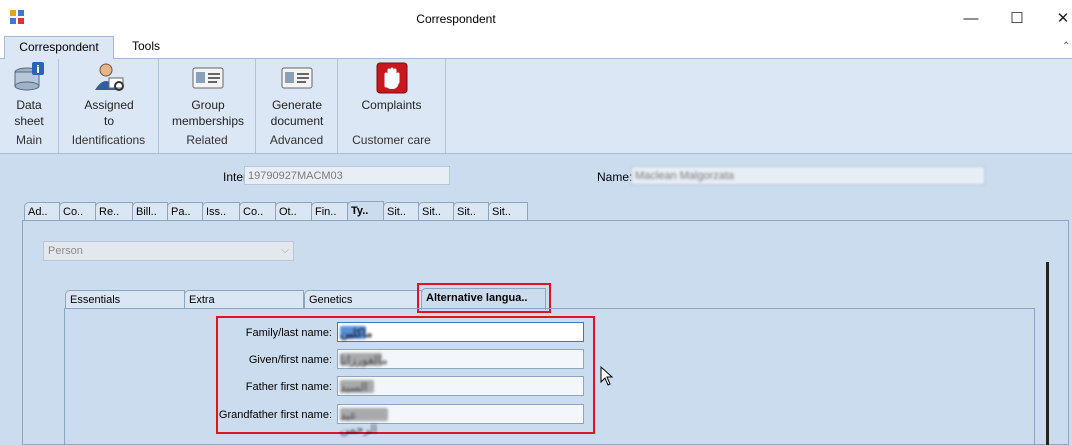  Describe the element at coordinates (971, 18) in the screenshot. I see `minimize-button: —` at that location.